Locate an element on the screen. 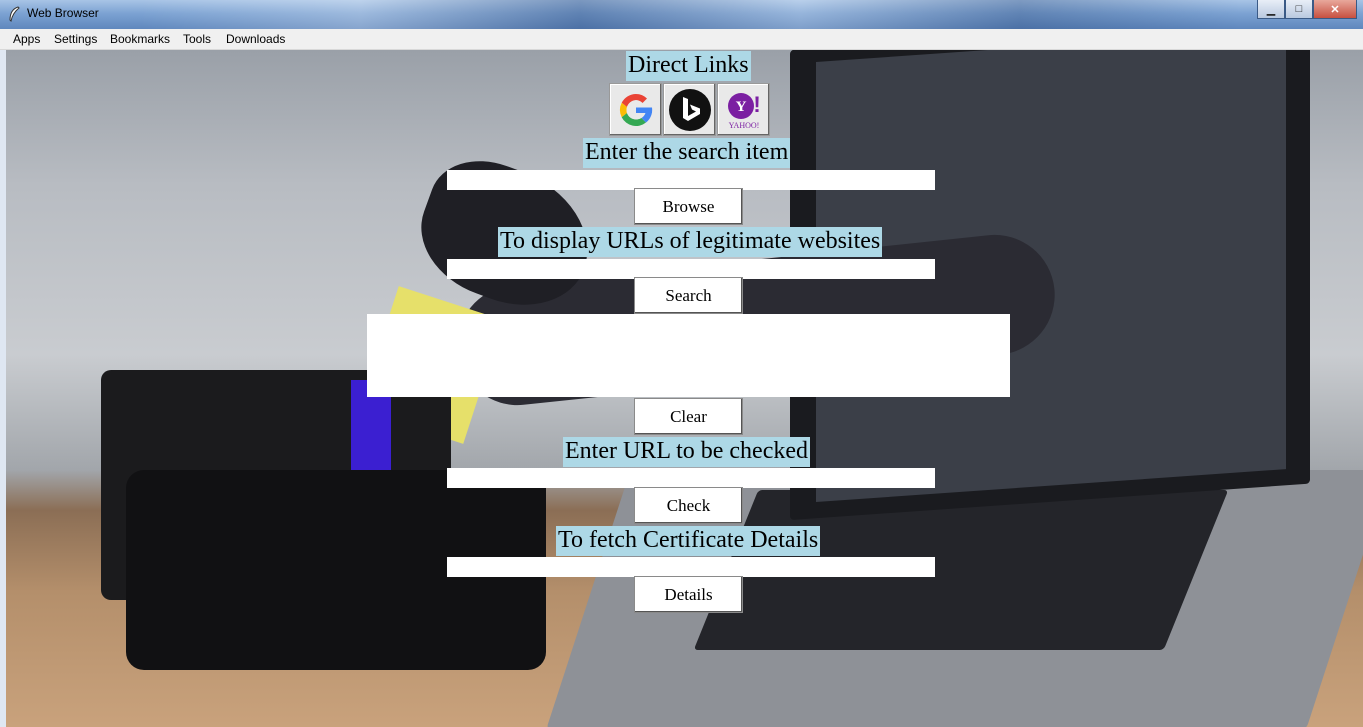 The image size is (1363, 727). browse-button: Browse is located at coordinates (688, 206).